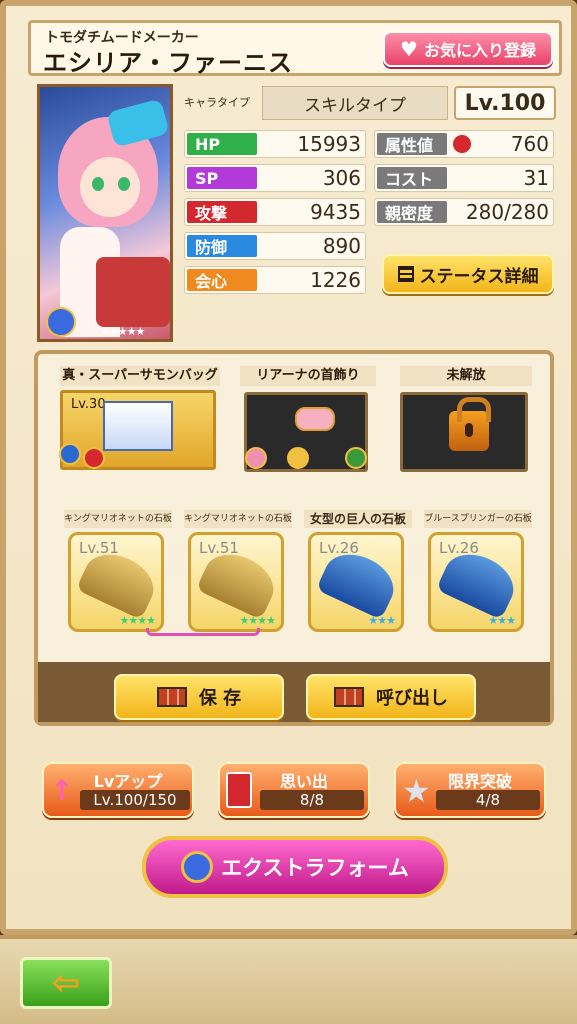 Image resolution: width=577 pixels, height=1024 pixels. What do you see at coordinates (464, 212) in the screenshot?
I see `stat-affinity: 親密度 280/280` at bounding box center [464, 212].